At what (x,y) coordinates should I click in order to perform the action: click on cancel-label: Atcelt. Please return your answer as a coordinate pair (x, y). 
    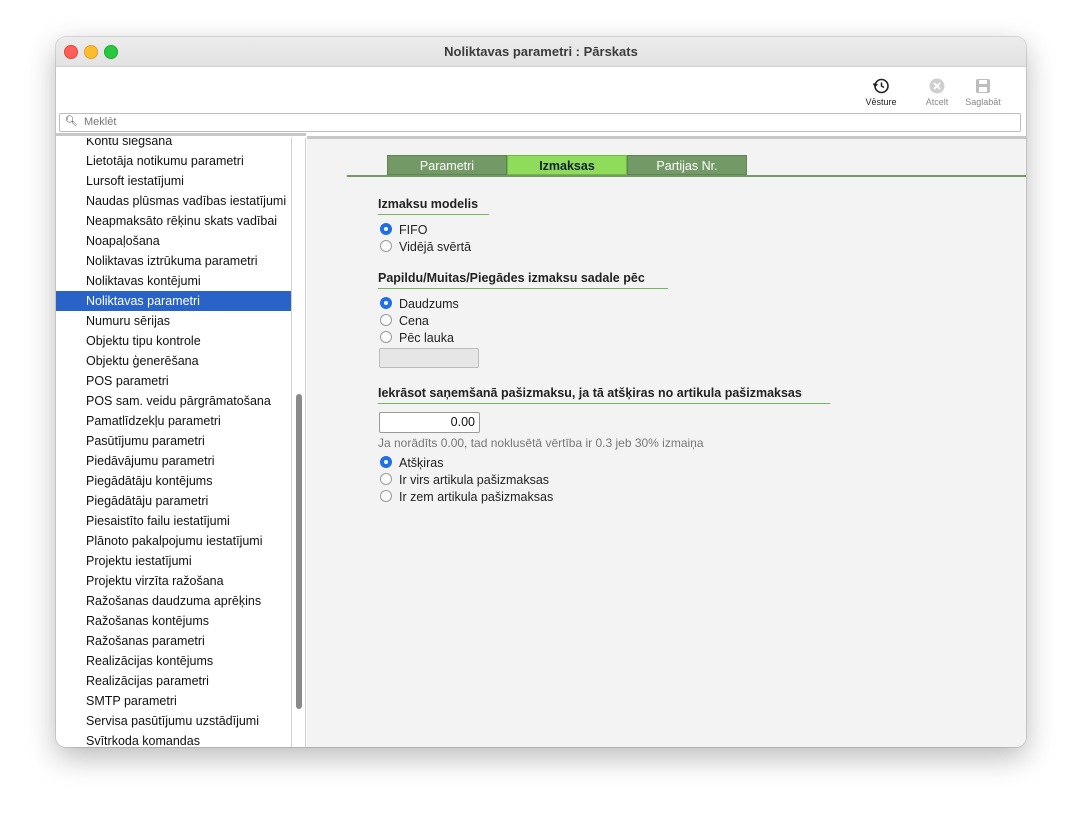
    Looking at the image, I should click on (937, 102).